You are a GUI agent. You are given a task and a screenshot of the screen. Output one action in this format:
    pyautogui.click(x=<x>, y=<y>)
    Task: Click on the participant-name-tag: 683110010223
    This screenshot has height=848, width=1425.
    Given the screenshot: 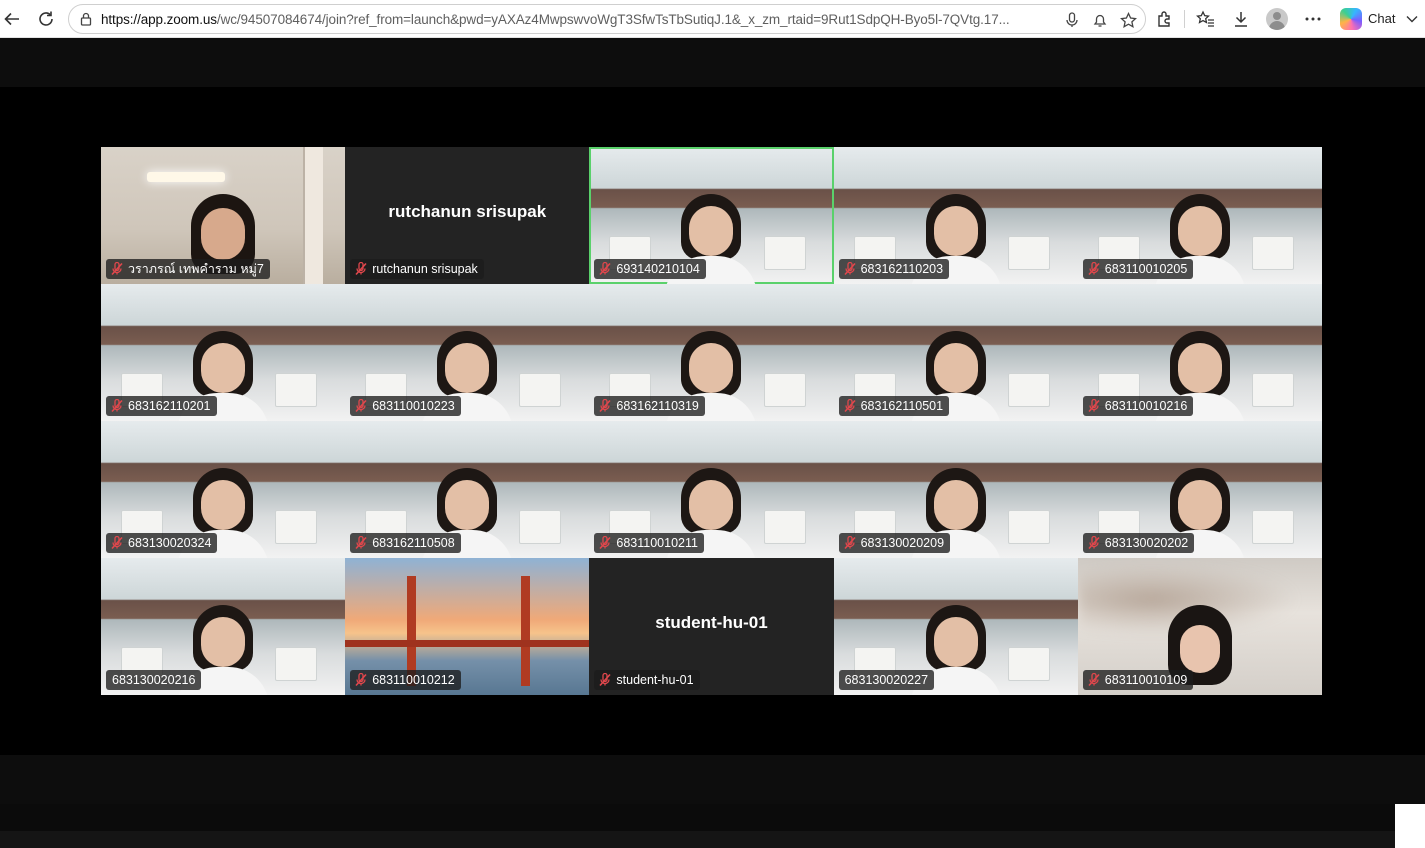 What is the action you would take?
    pyautogui.click(x=405, y=406)
    